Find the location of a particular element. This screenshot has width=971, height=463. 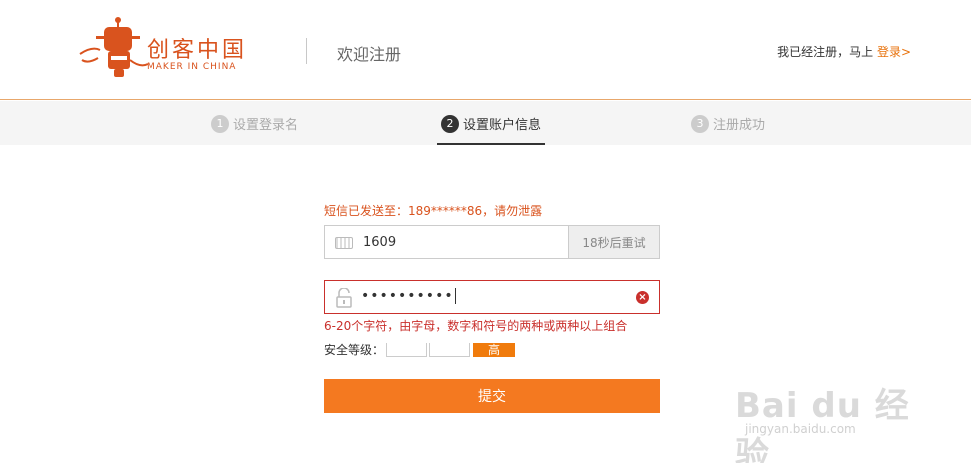

text-caret is located at coordinates (455, 296).